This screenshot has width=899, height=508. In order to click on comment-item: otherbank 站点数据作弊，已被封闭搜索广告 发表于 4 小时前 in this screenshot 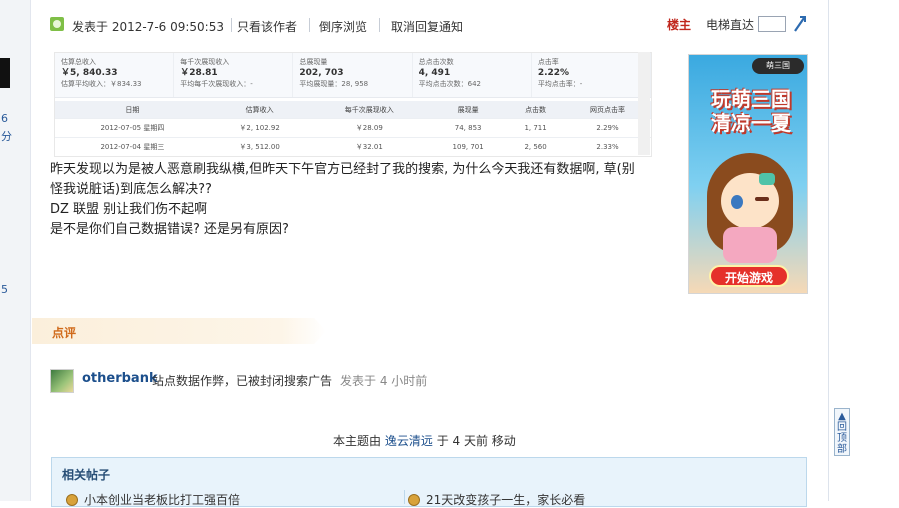, I will do `click(400, 381)`.